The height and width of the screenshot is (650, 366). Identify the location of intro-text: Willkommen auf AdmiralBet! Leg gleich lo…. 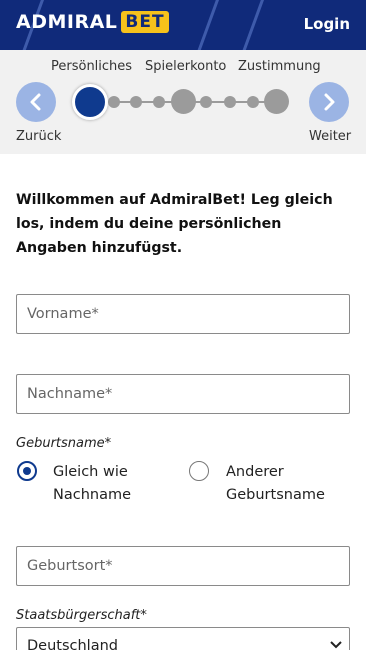
(174, 224).